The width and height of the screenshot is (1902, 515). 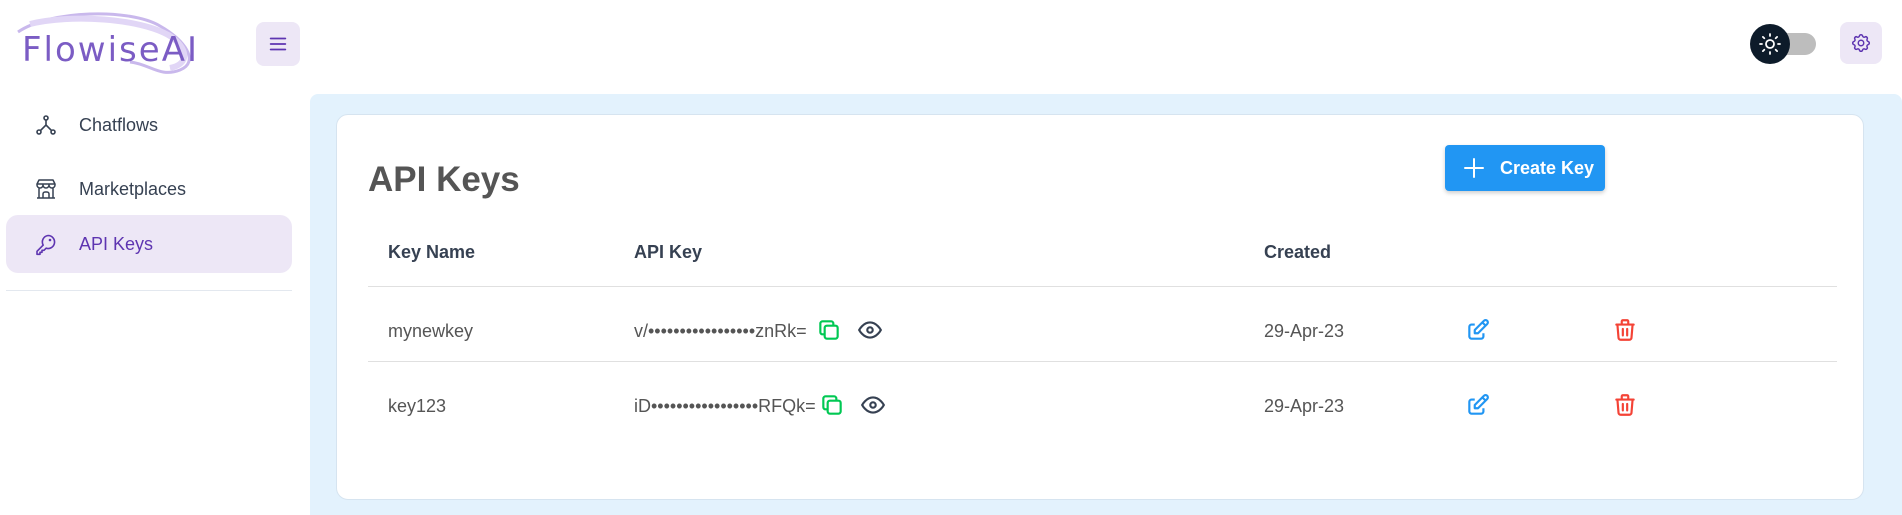 What do you see at coordinates (1102, 361) in the screenshot?
I see `row-divider` at bounding box center [1102, 361].